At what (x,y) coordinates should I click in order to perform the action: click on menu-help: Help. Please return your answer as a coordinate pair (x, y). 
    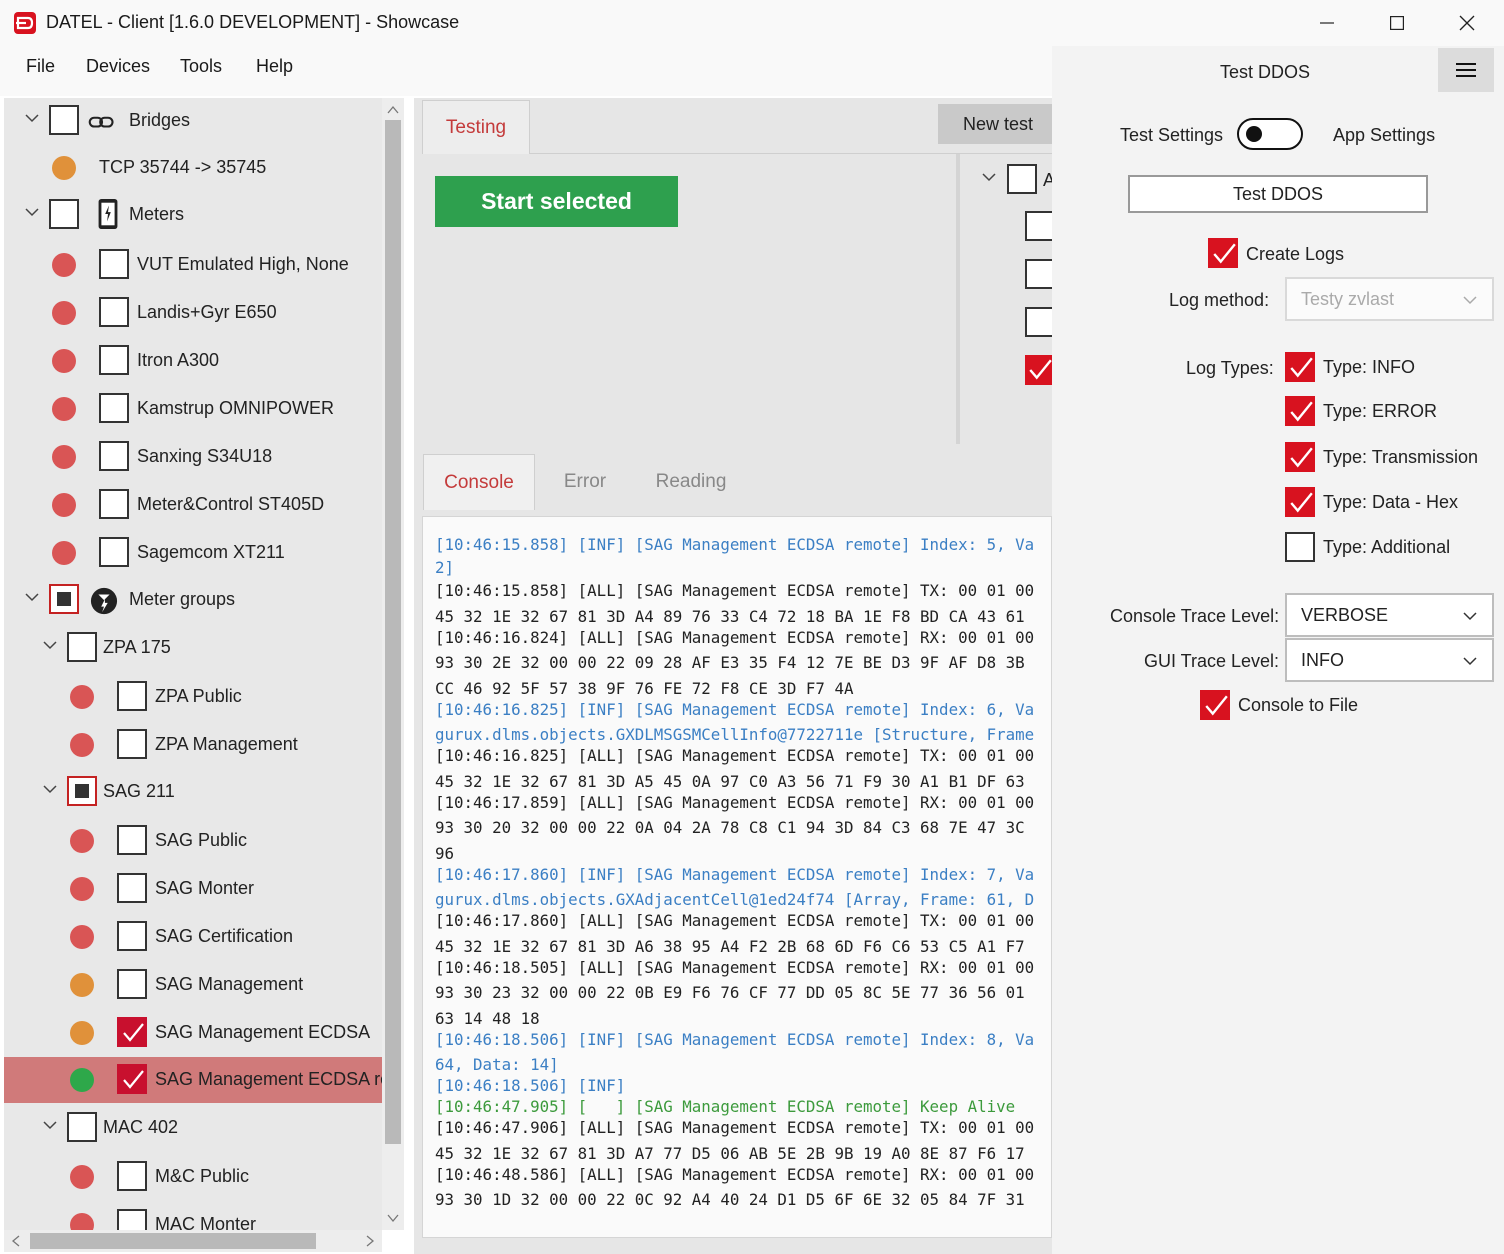
    Looking at the image, I should click on (274, 66).